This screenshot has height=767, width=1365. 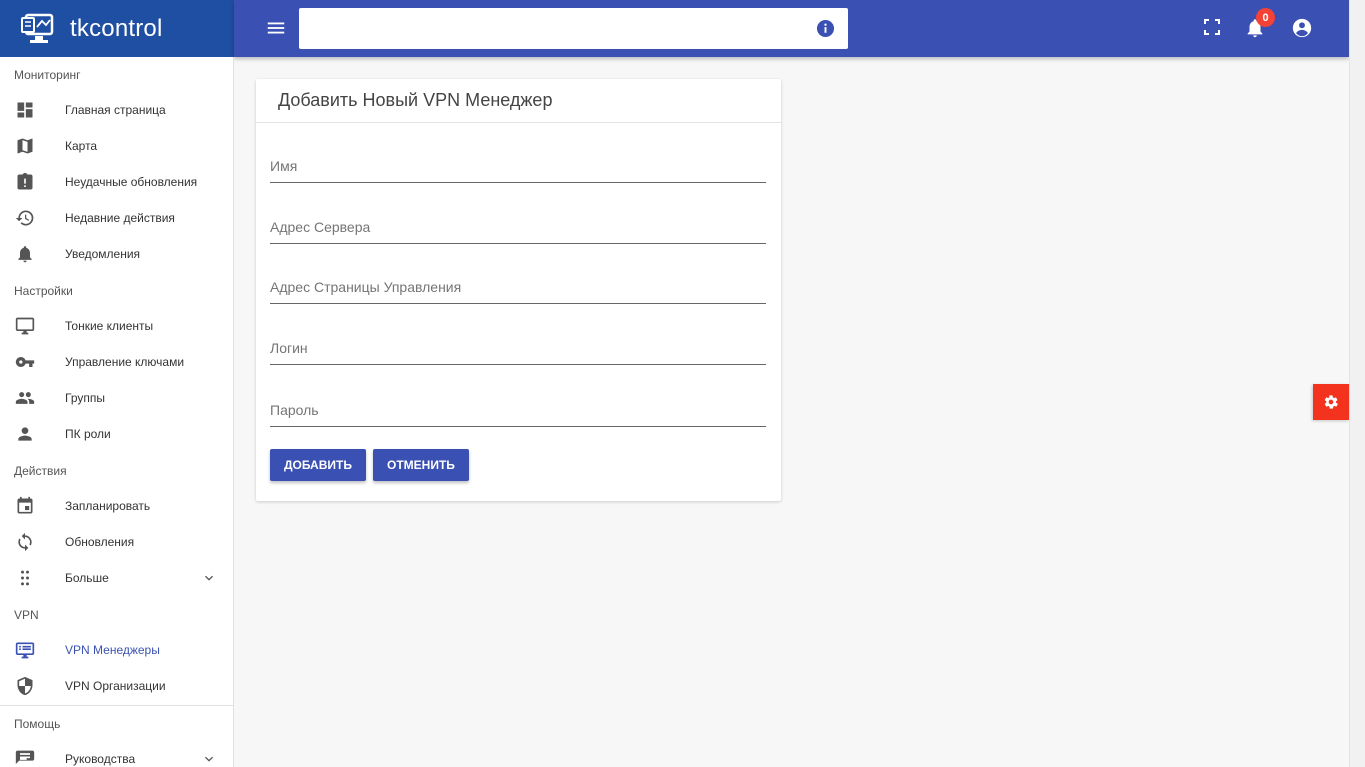 I want to click on section-actions: Действия, so click(x=40, y=471).